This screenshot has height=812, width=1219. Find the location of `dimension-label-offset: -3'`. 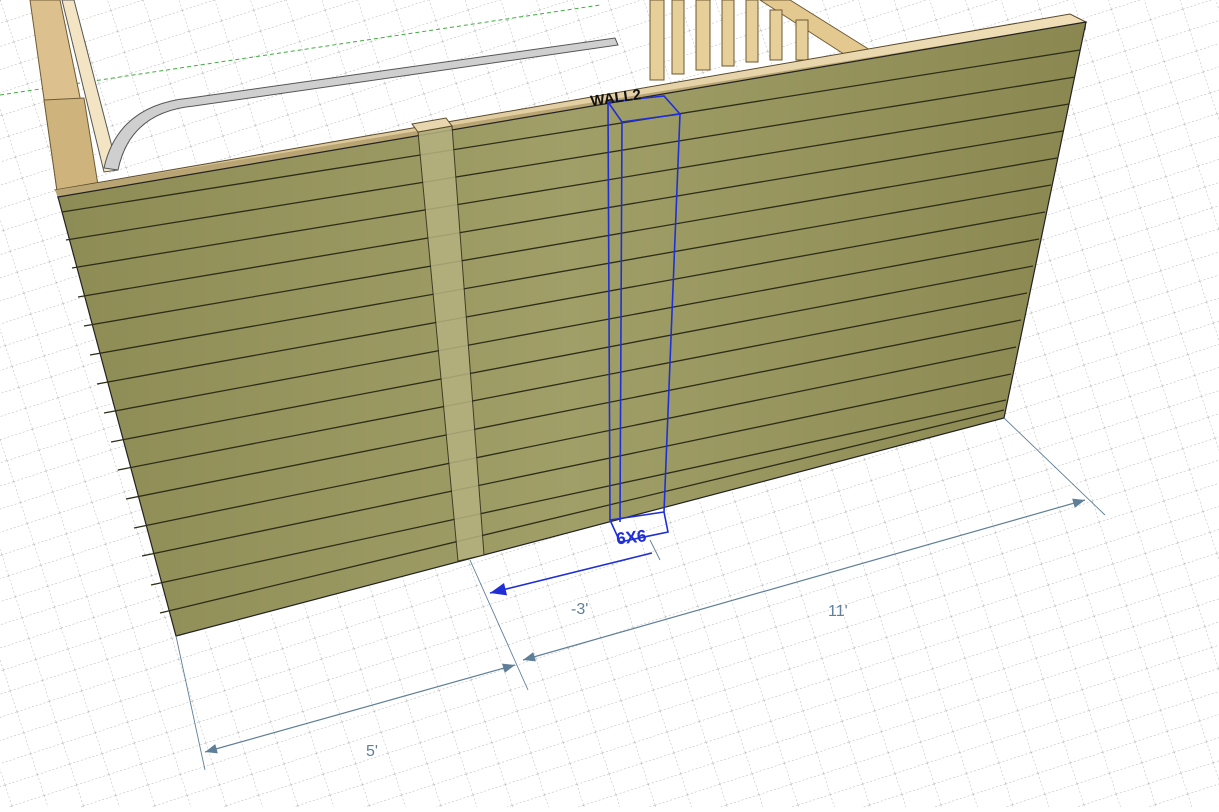

dimension-label-offset: -3' is located at coordinates (579, 609).